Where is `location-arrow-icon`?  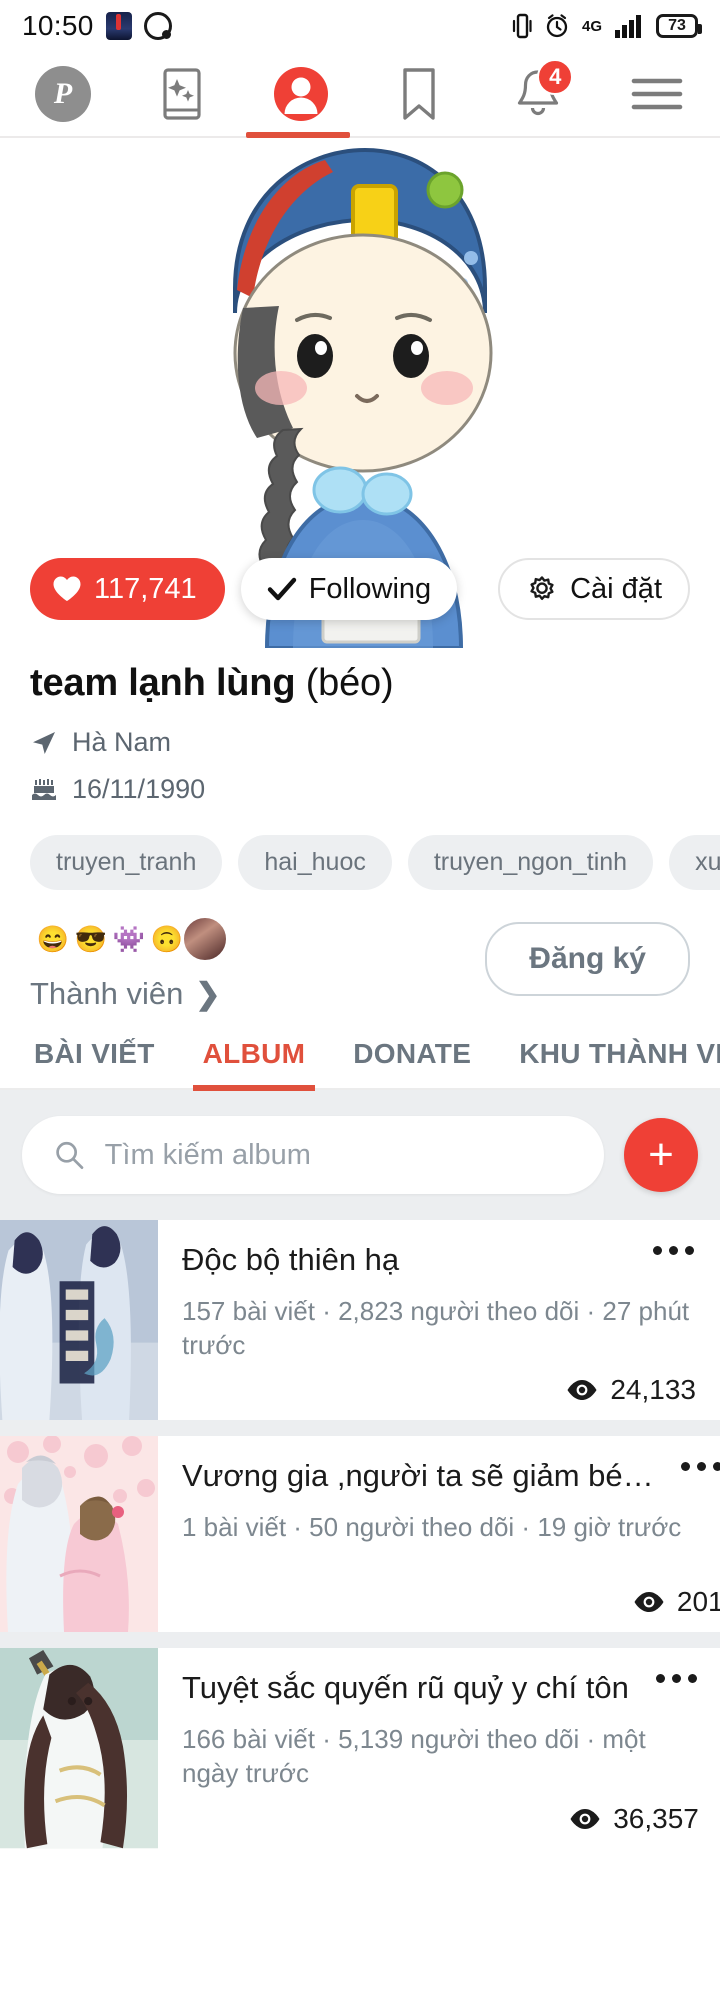
location-arrow-icon is located at coordinates (44, 742).